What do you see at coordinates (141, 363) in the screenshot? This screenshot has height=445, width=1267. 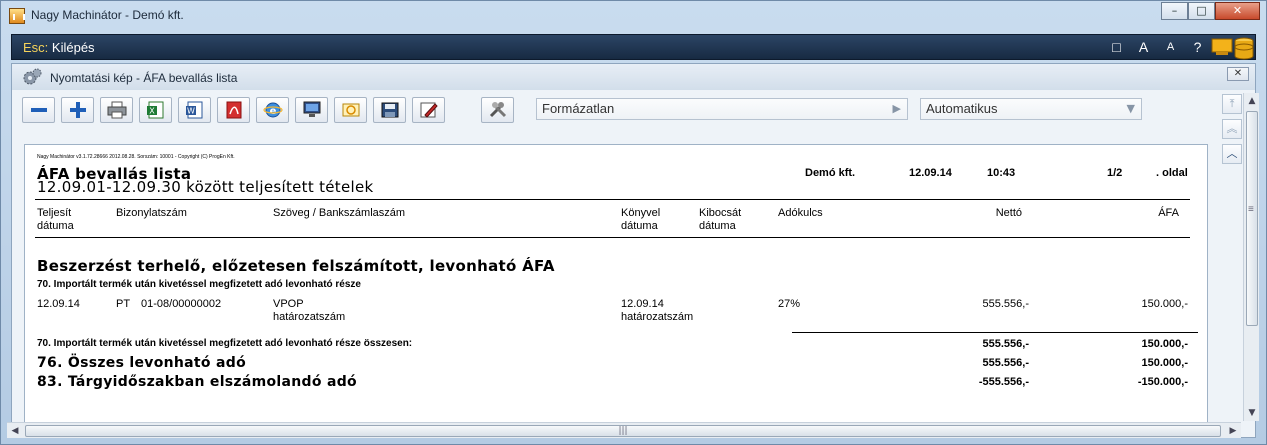 I see `total-76-label: 76. Összes levonható adó` at bounding box center [141, 363].